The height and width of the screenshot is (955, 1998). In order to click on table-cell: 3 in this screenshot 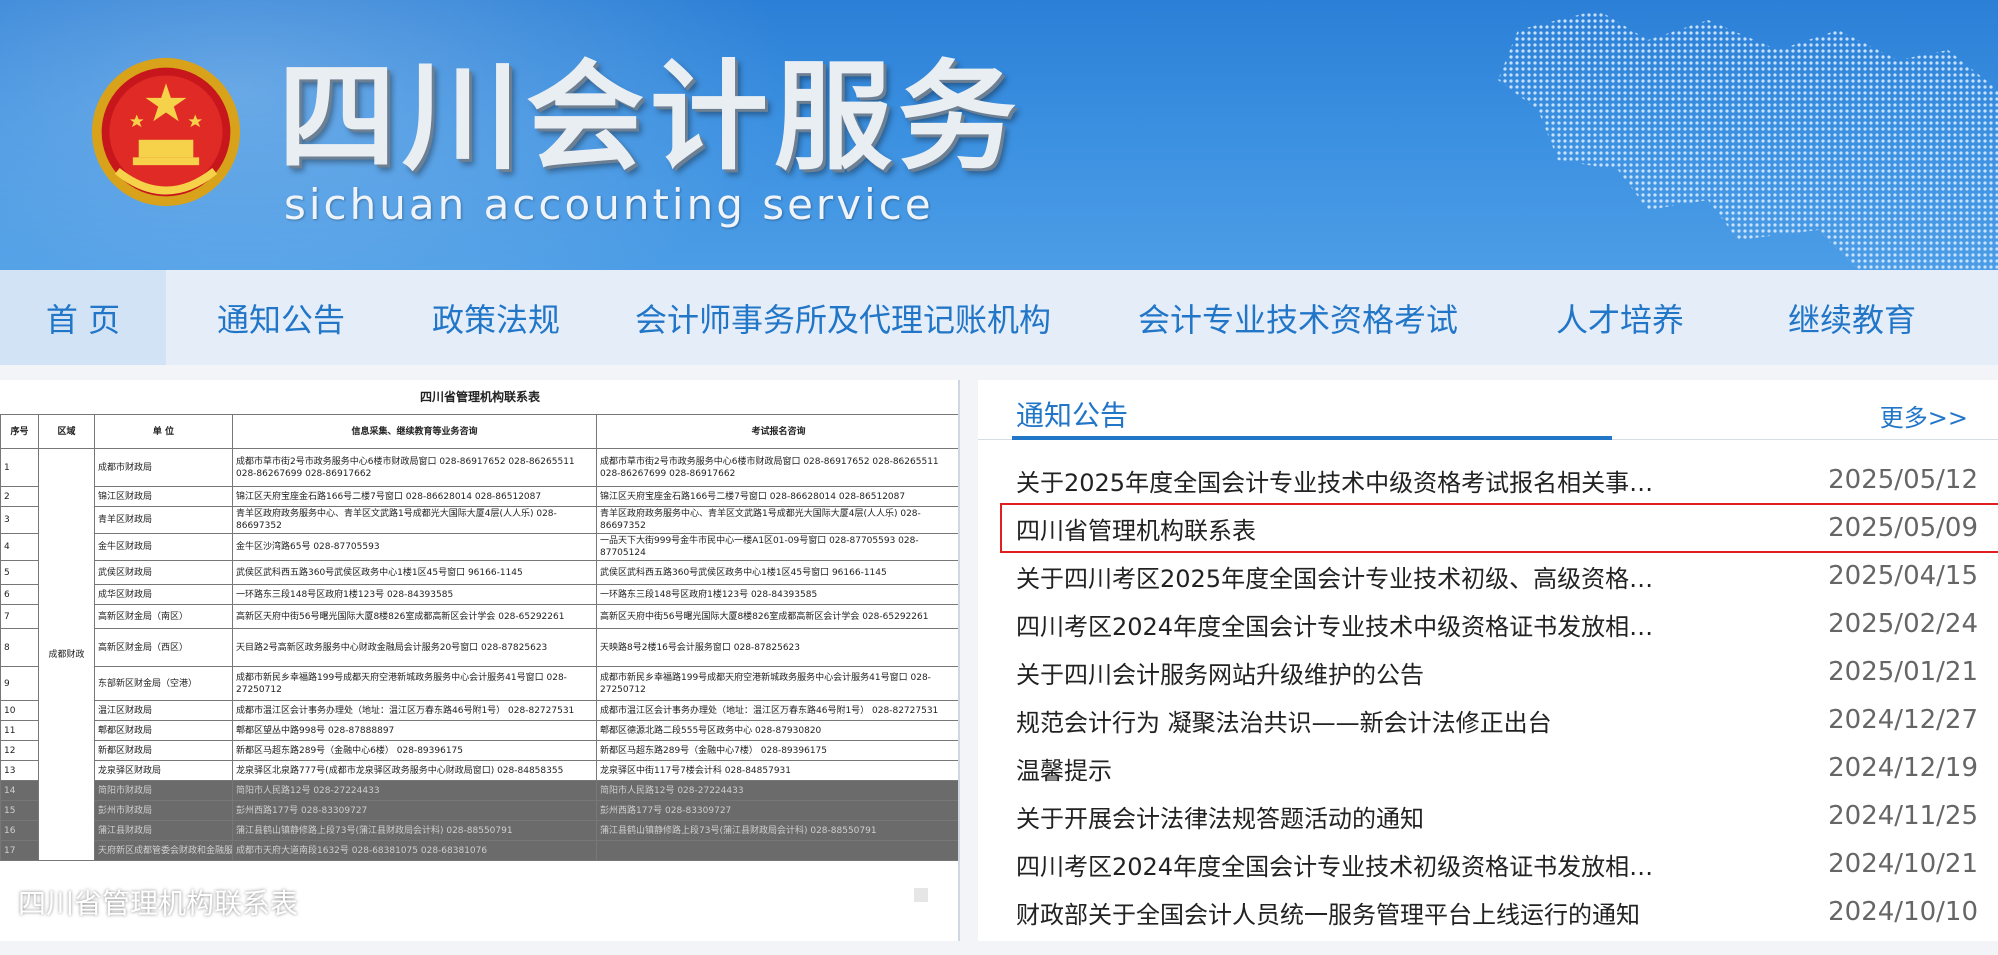, I will do `click(19, 520)`.